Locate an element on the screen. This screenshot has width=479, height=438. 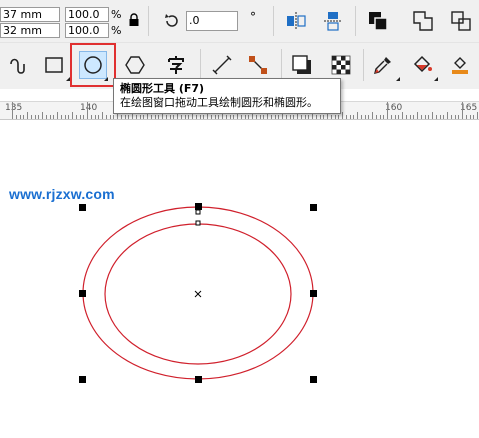
eyedropper-tool-button is located at coordinates (383, 65).